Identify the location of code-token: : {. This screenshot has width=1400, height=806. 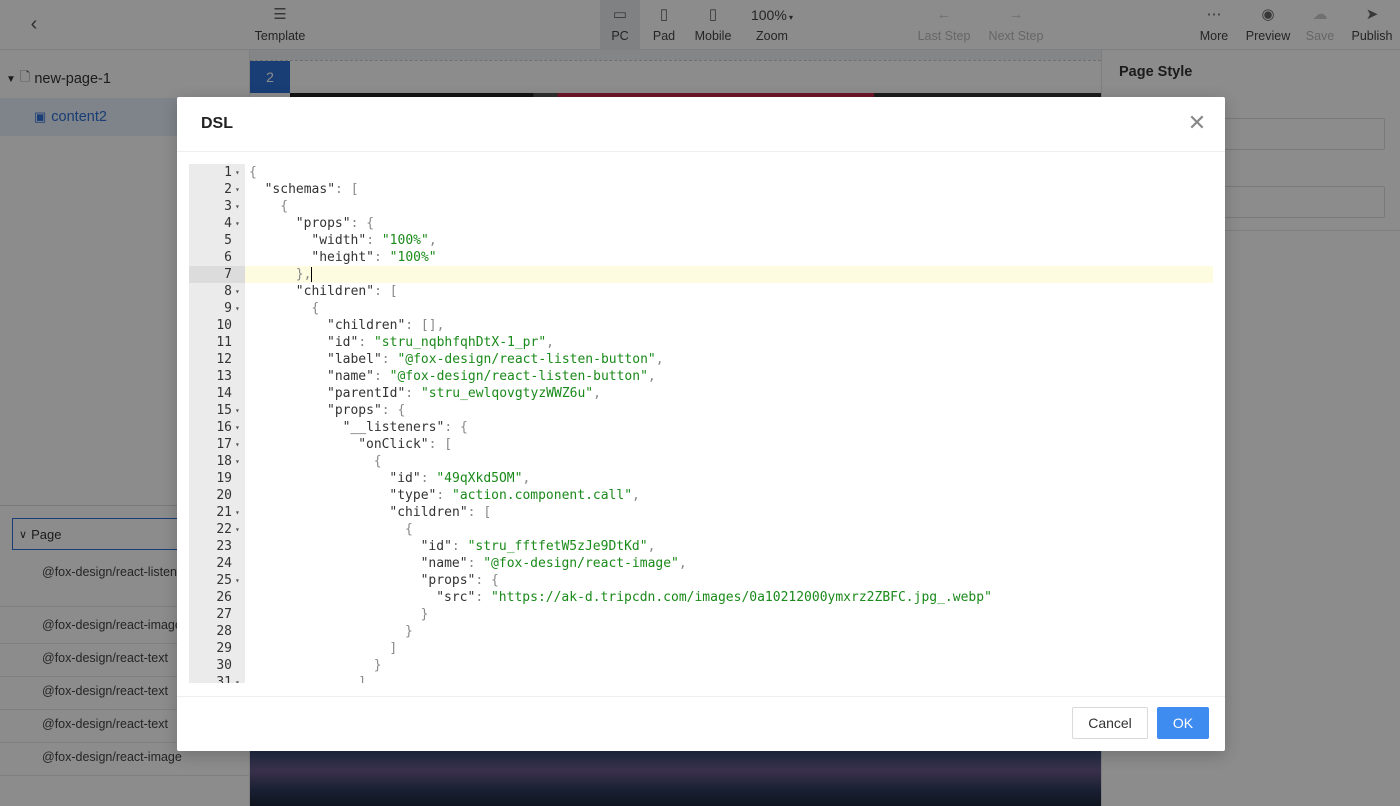
(456, 427).